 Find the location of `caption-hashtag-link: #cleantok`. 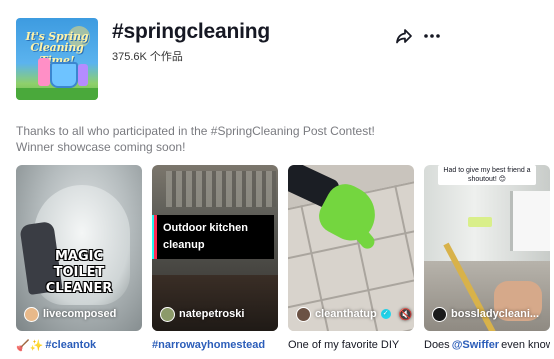

caption-hashtag-link: #cleantok is located at coordinates (70, 345).